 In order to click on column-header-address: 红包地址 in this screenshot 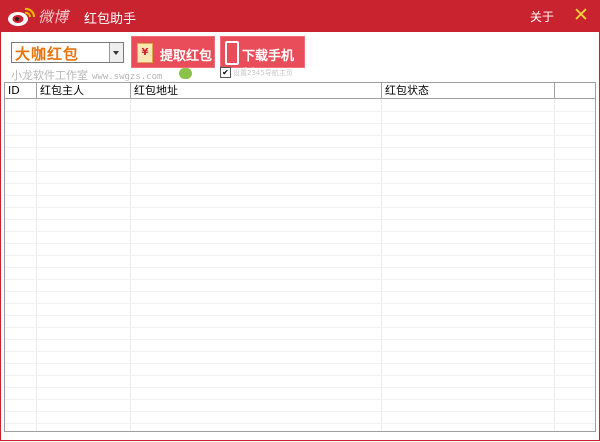, I will do `click(256, 90)`.